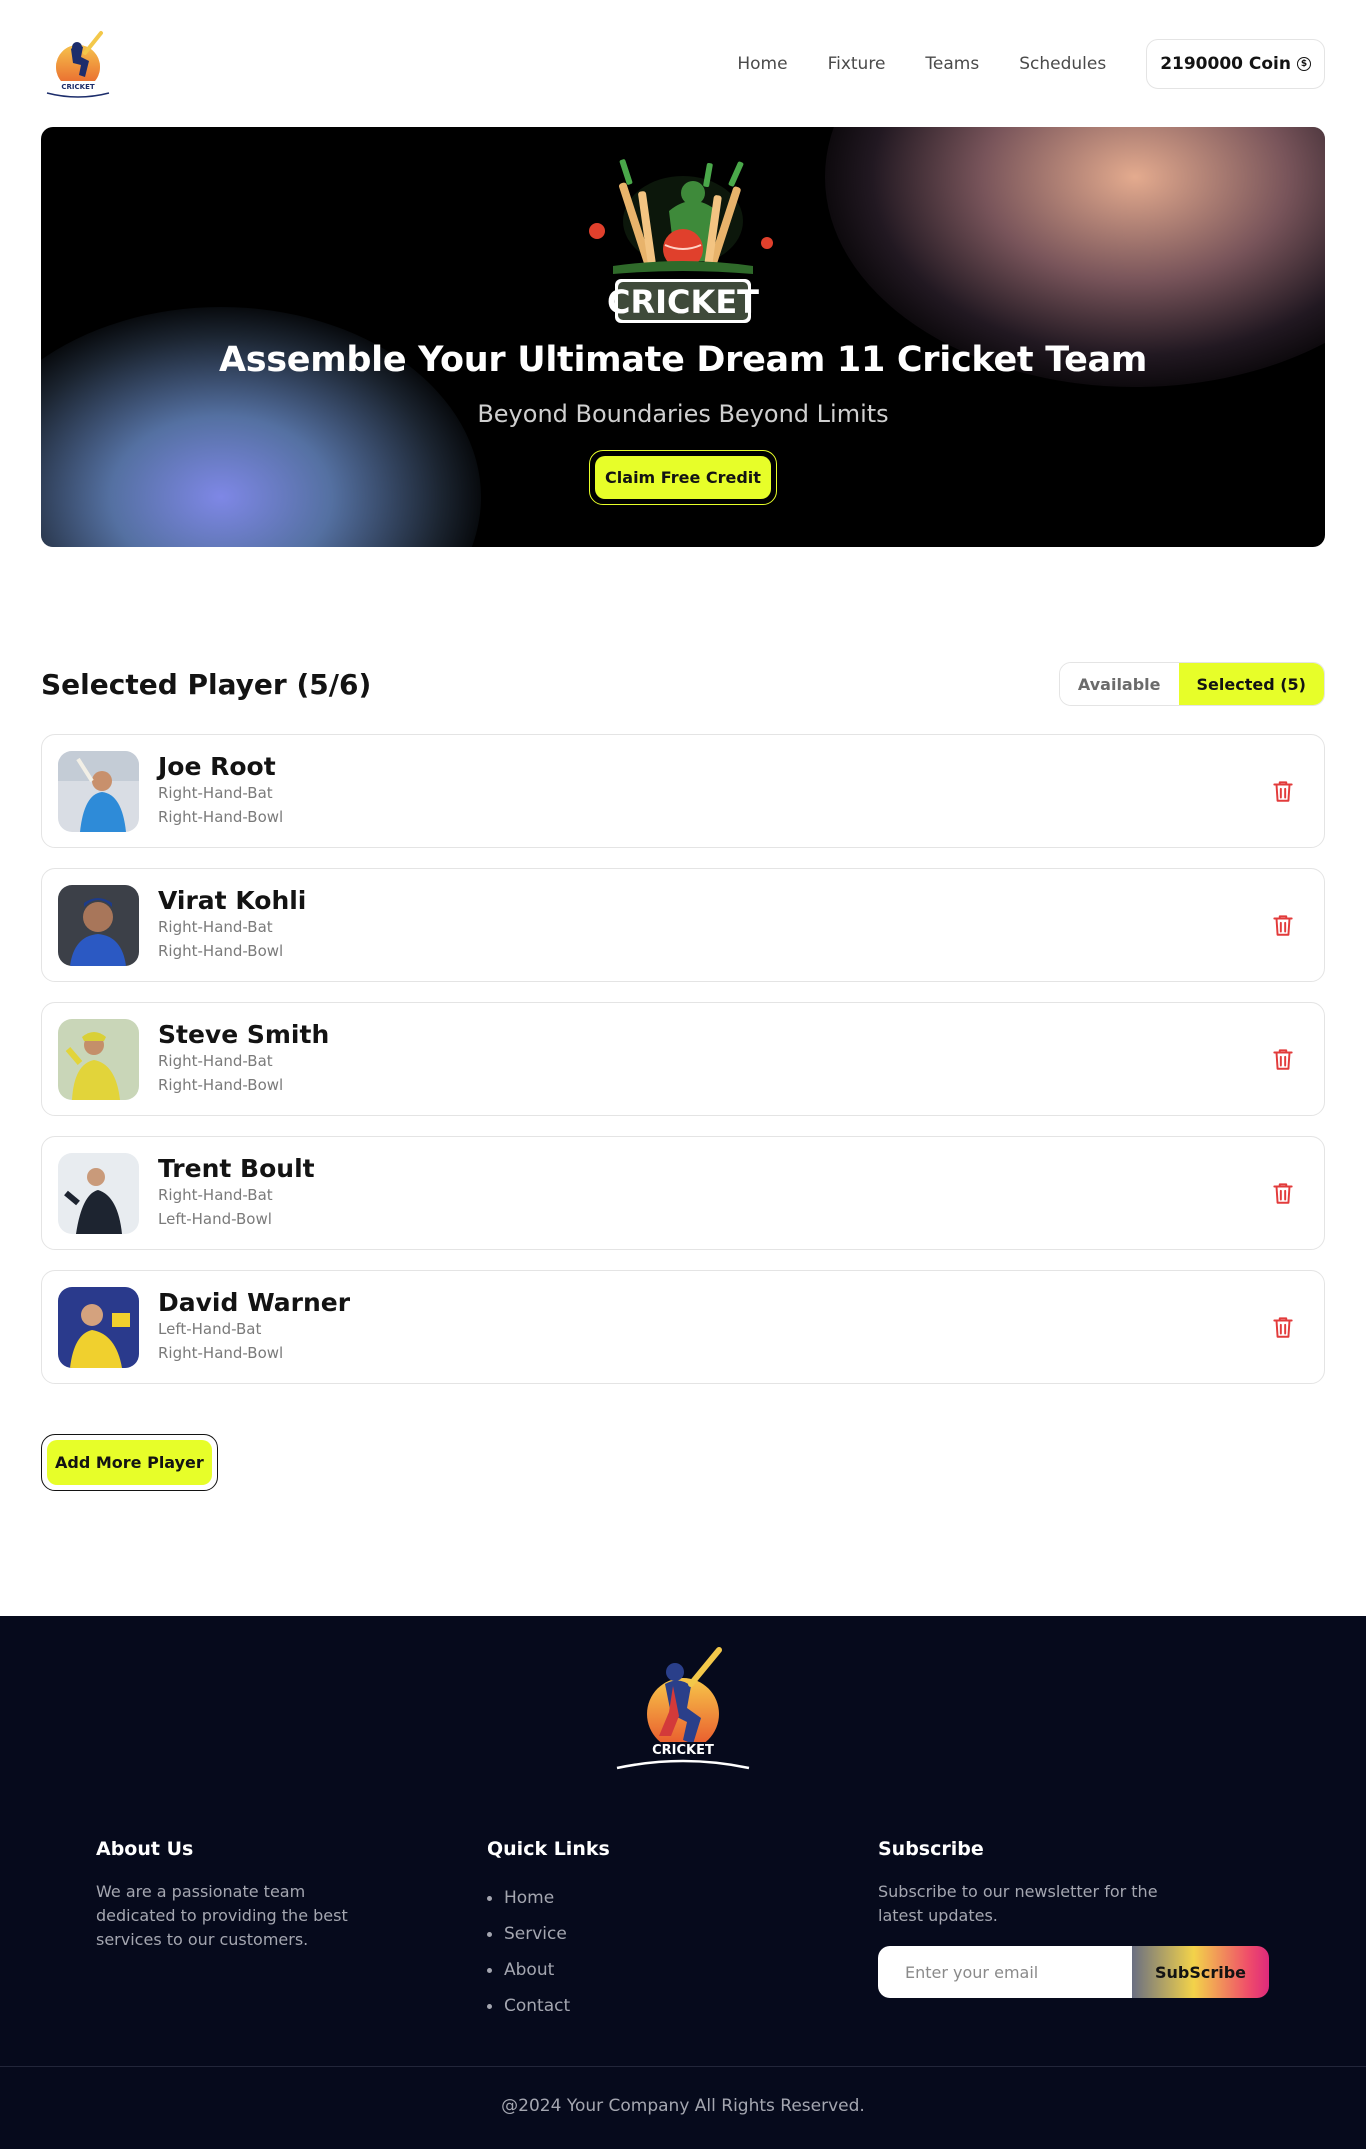 Image resolution: width=1366 pixels, height=2149 pixels. Describe the element at coordinates (548, 1849) in the screenshot. I see `footer-links-title: Quick Links` at that location.